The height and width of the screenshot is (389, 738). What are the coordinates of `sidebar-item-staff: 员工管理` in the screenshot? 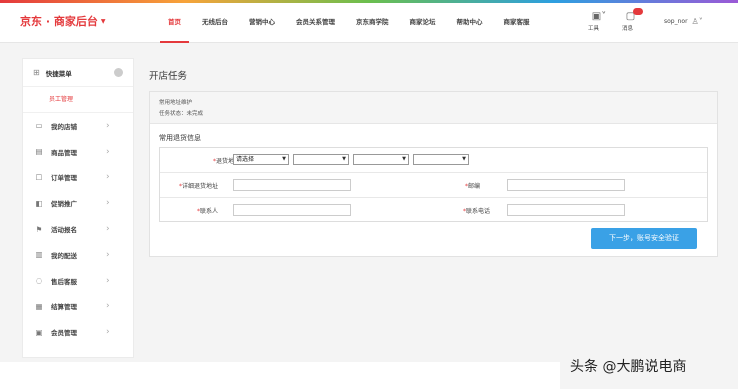 It's located at (78, 100).